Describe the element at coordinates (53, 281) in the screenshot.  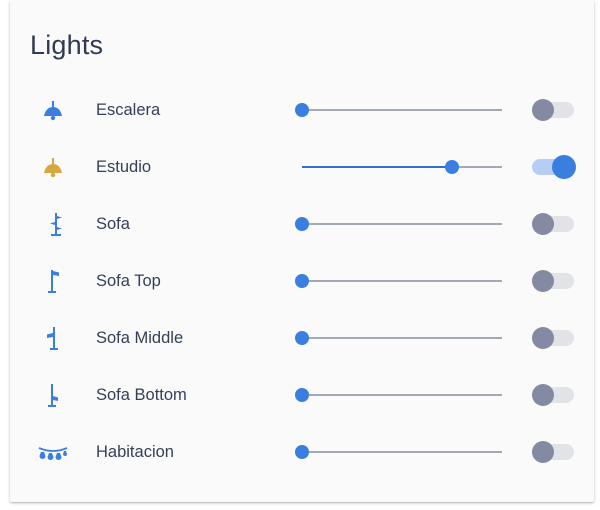
I see `floor-lamp-top-icon` at that location.